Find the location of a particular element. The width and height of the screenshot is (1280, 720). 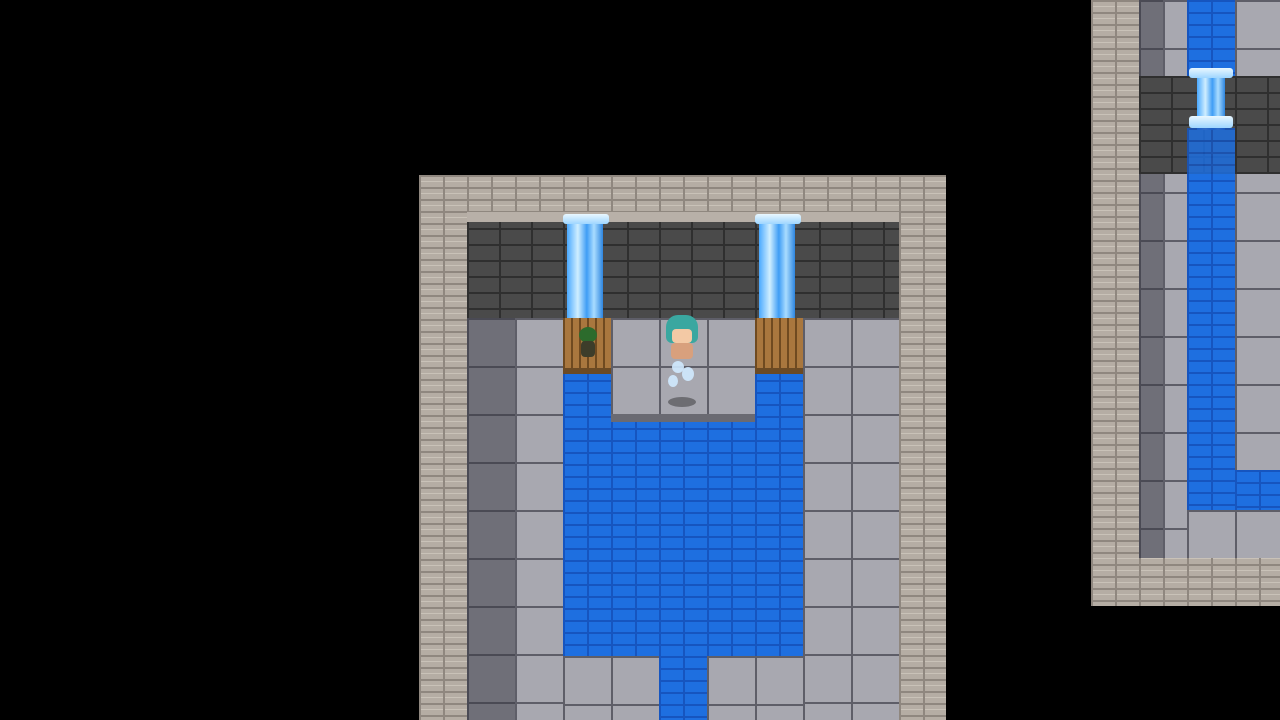

side-floor-right is located at coordinates (1257, 235).